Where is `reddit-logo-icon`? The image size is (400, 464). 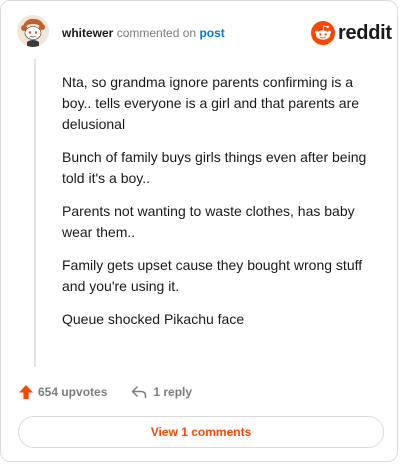
reddit-logo-icon is located at coordinates (323, 33).